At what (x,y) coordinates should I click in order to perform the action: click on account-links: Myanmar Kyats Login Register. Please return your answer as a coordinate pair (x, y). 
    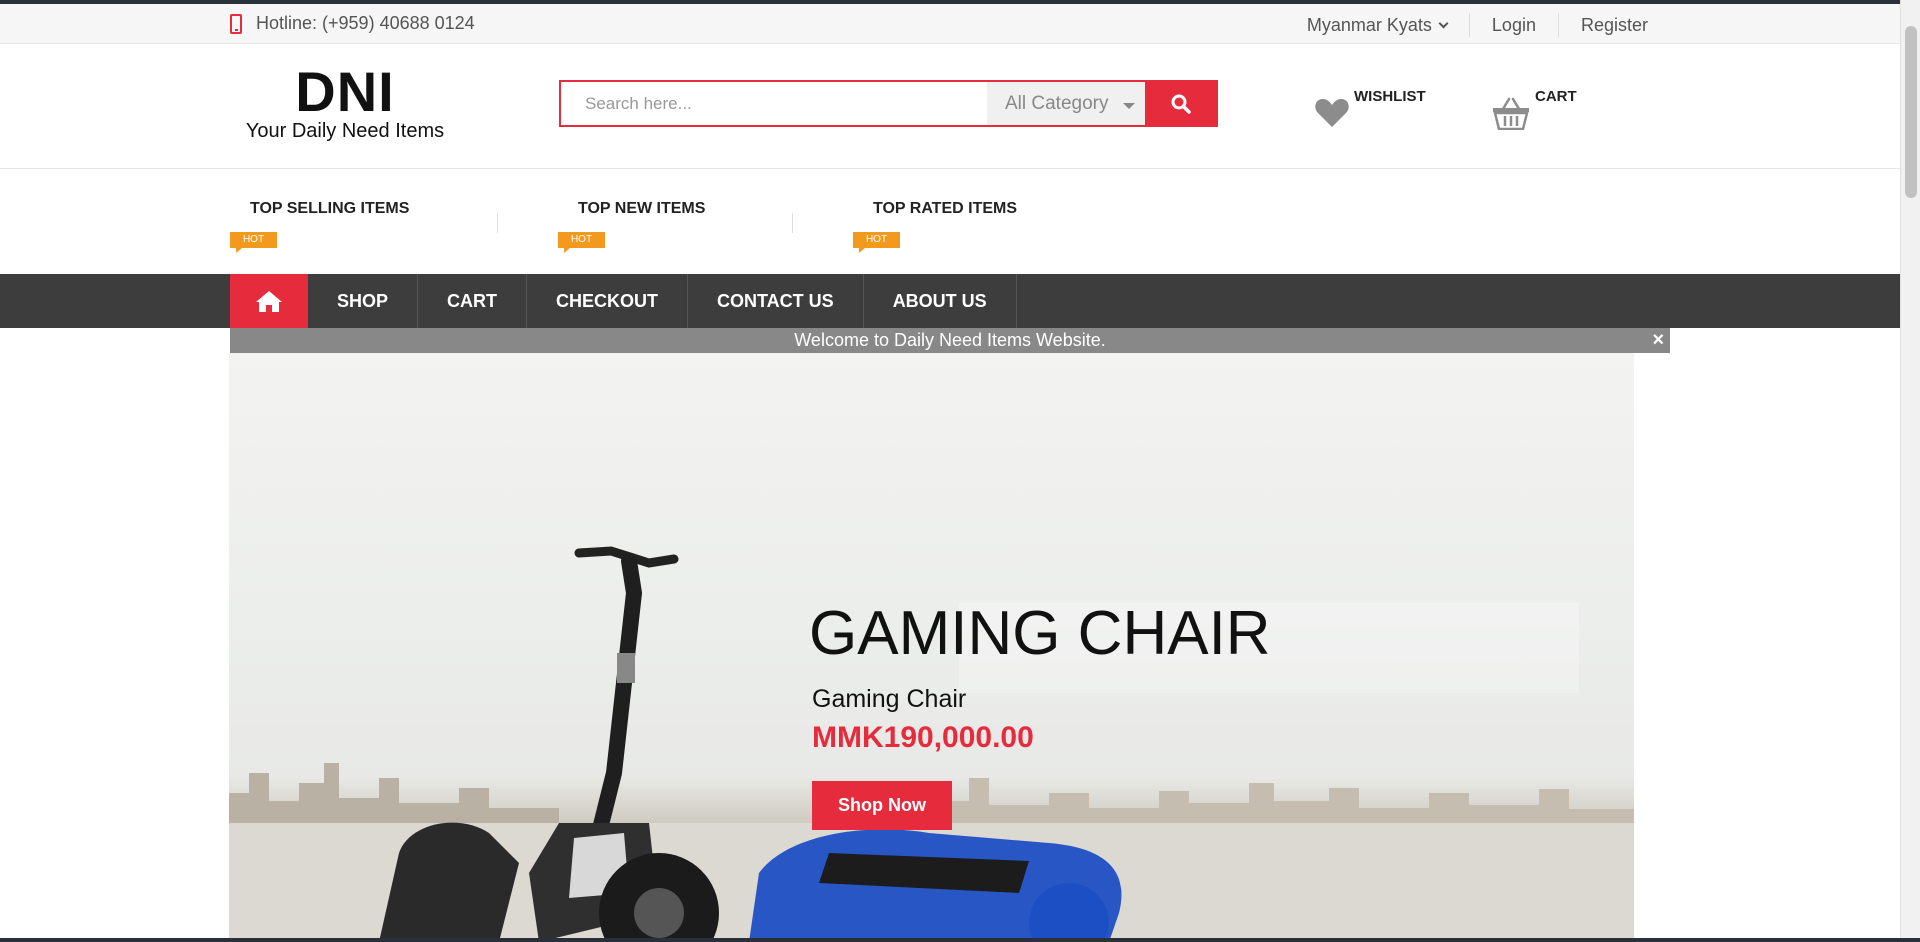
    Looking at the image, I should click on (1477, 25).